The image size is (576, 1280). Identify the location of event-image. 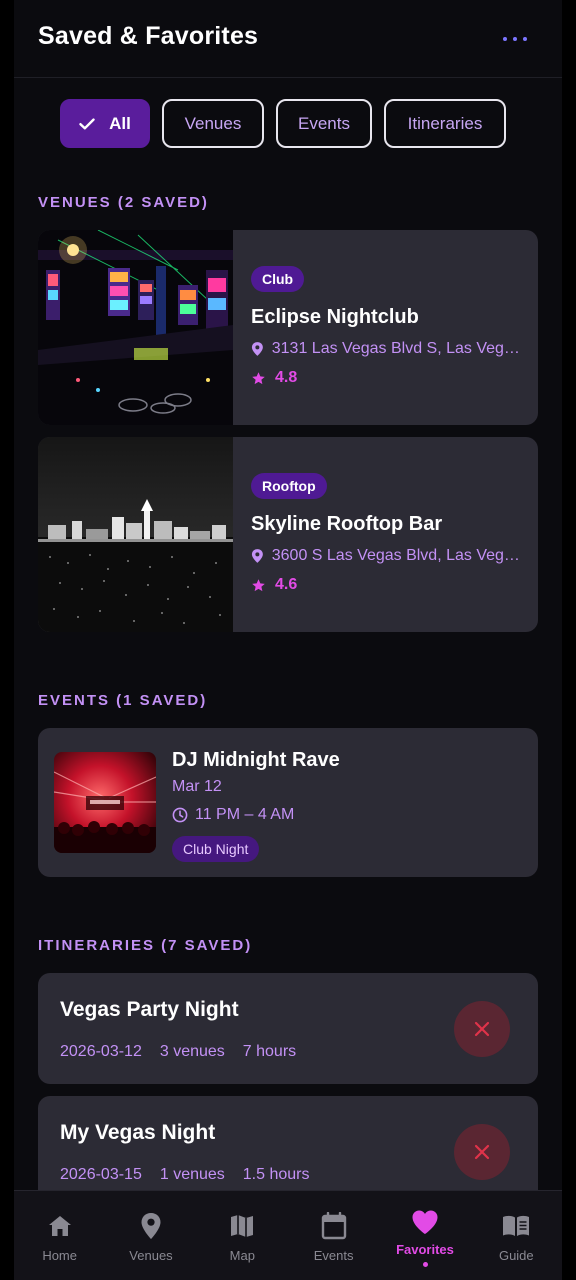
(105, 802).